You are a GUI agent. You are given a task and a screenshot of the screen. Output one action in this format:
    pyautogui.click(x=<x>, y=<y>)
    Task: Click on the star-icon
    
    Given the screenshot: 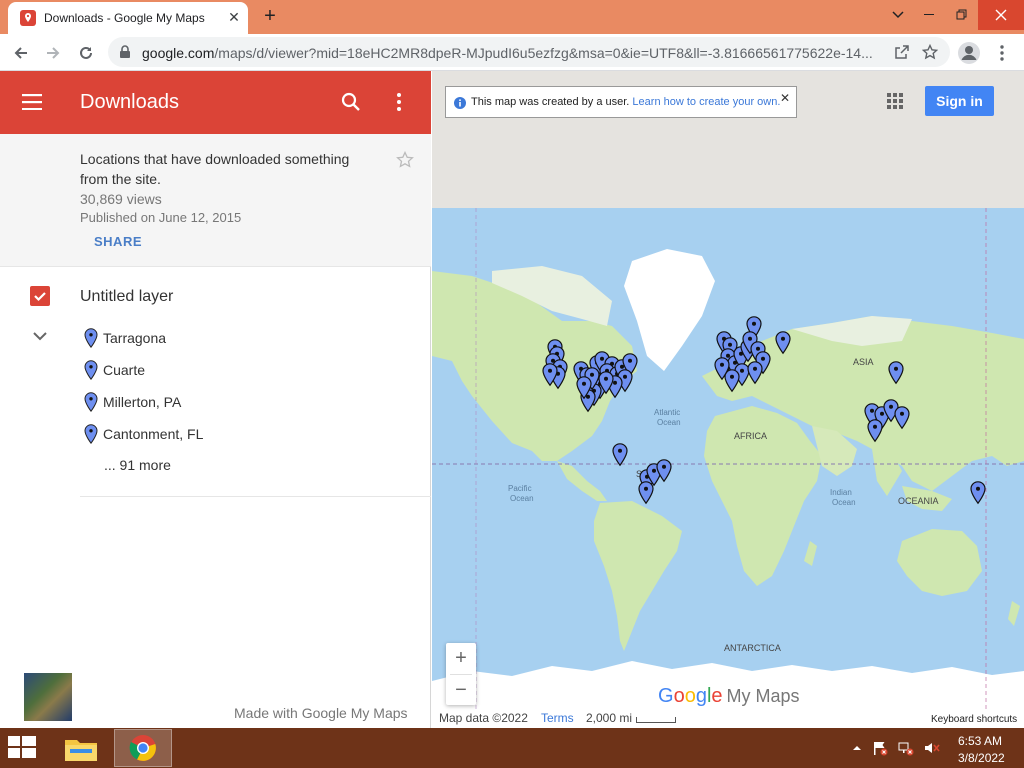 What is the action you would take?
    pyautogui.click(x=405, y=160)
    